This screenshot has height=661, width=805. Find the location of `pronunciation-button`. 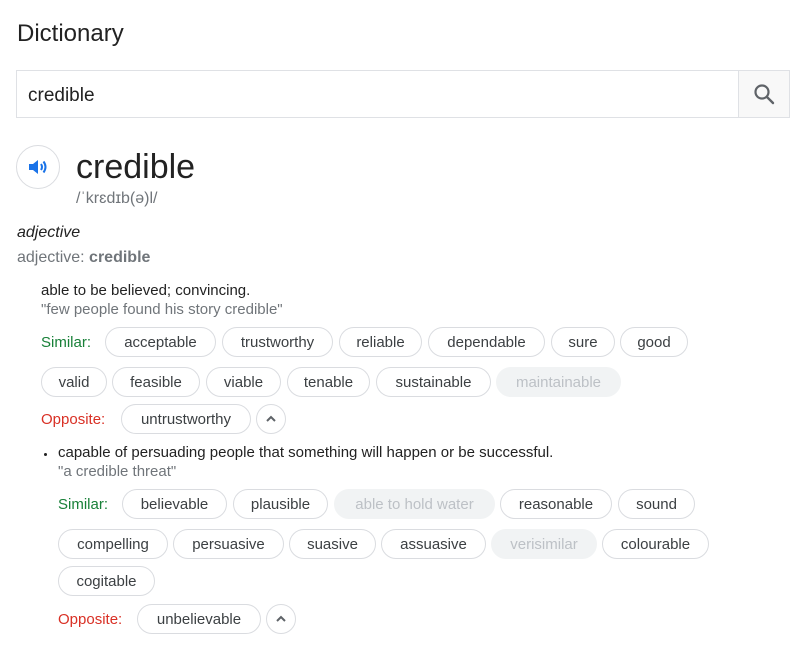

pronunciation-button is located at coordinates (38, 167).